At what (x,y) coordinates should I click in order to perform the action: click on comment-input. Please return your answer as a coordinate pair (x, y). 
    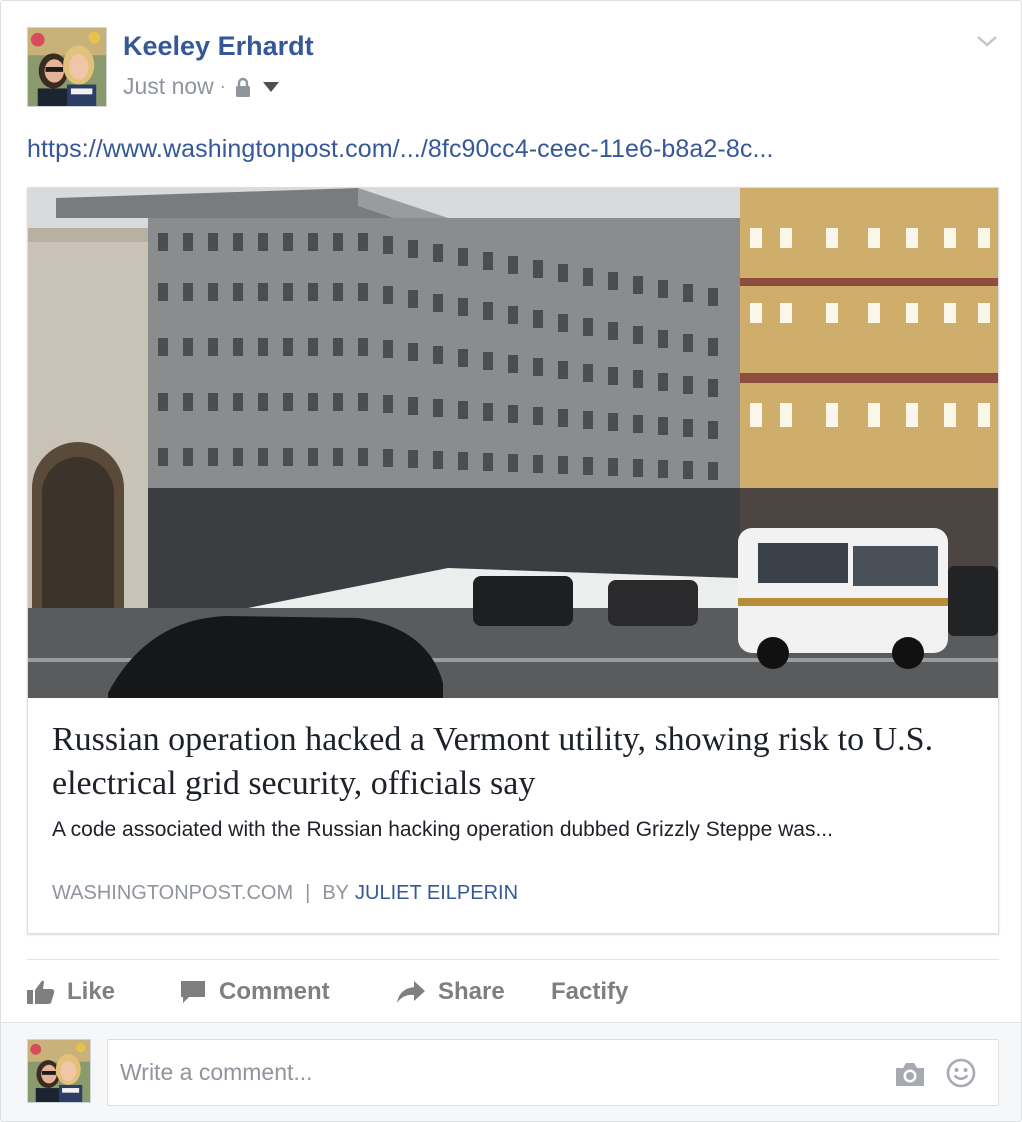
    Looking at the image, I should click on (490, 1072).